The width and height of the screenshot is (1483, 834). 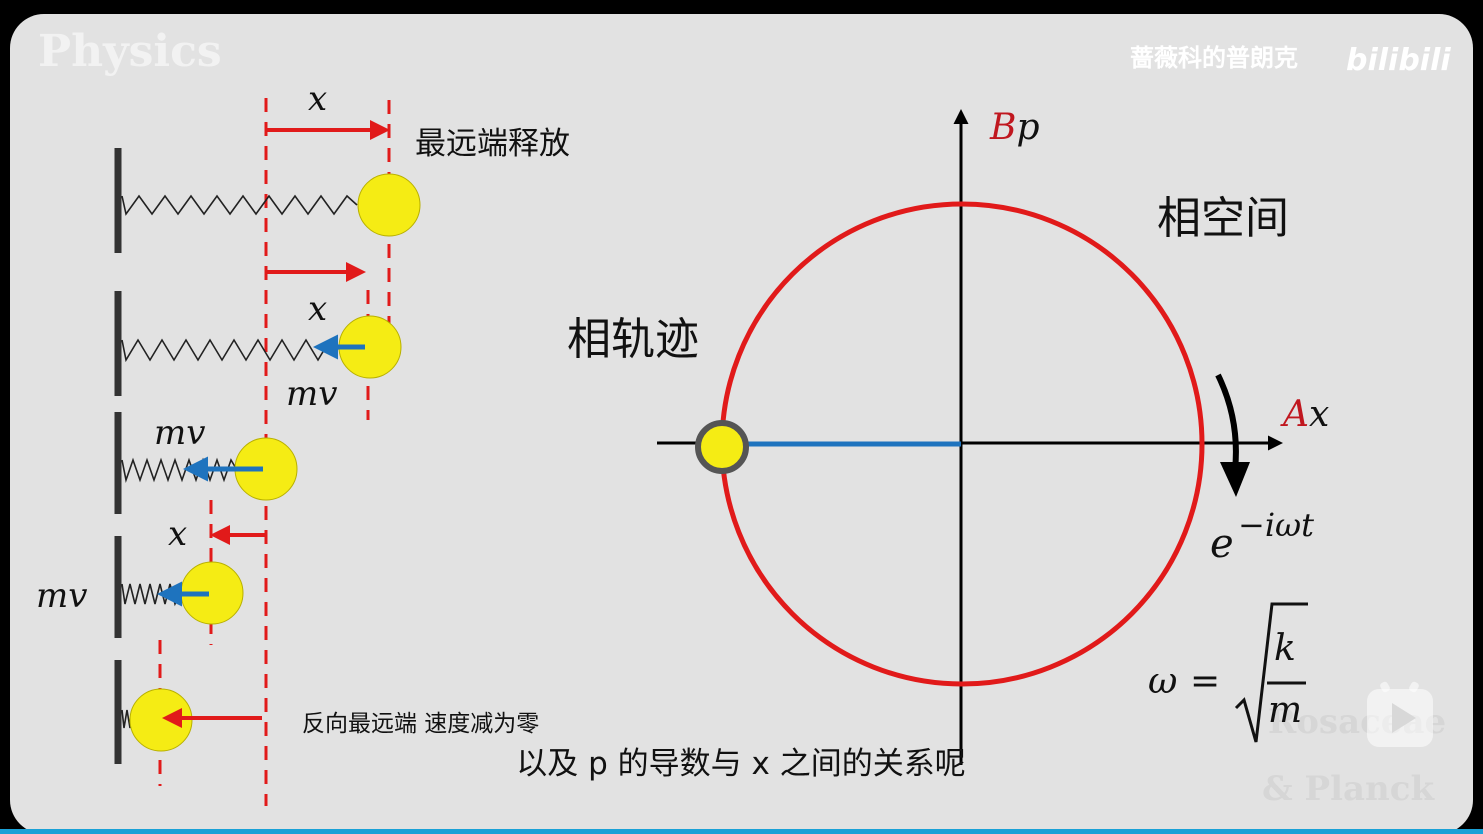 What do you see at coordinates (740, 764) in the screenshot?
I see `subtitle: 以及 p 的导数与 x 之间的关系呢` at bounding box center [740, 764].